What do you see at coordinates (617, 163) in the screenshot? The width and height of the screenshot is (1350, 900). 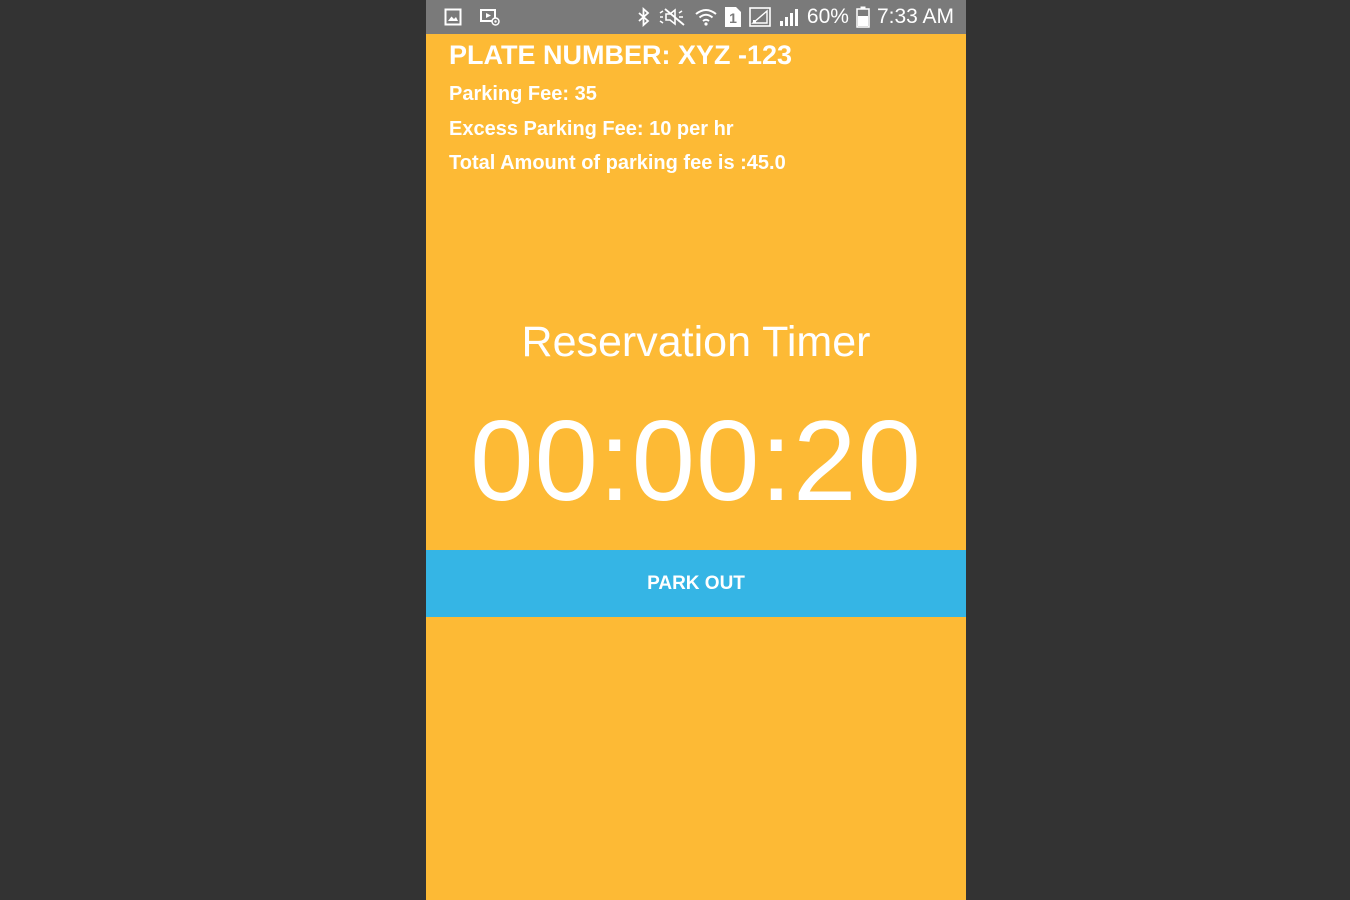 I see `total-parking-fee: Total Amount of parking fee is :45.0` at bounding box center [617, 163].